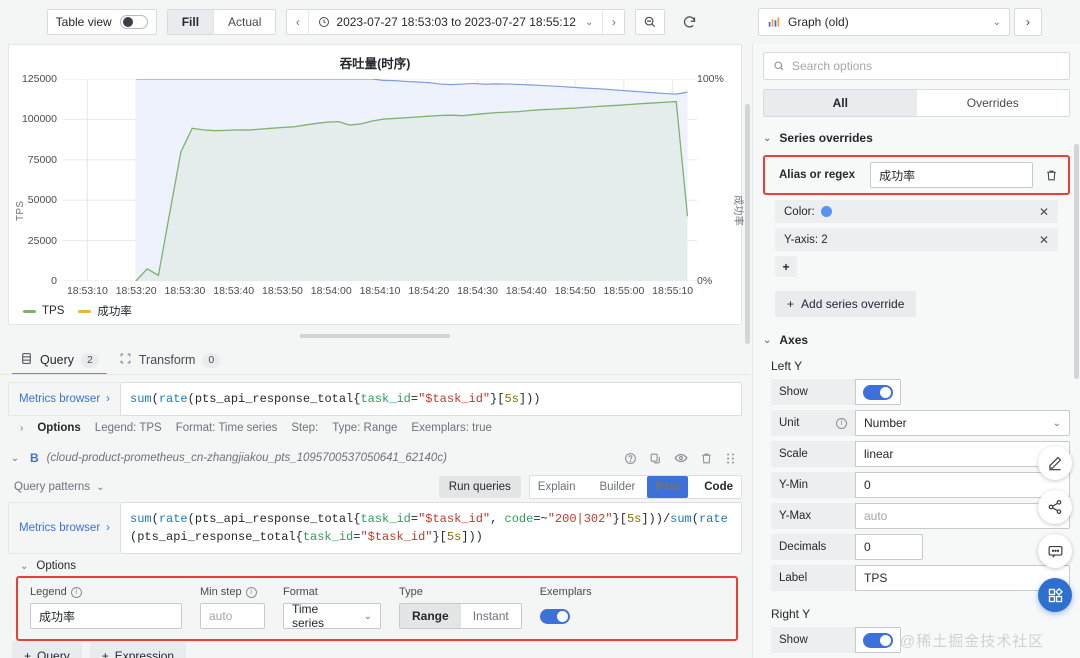 The image size is (1080, 658). I want to click on add-query-label: Query, so click(53, 653).